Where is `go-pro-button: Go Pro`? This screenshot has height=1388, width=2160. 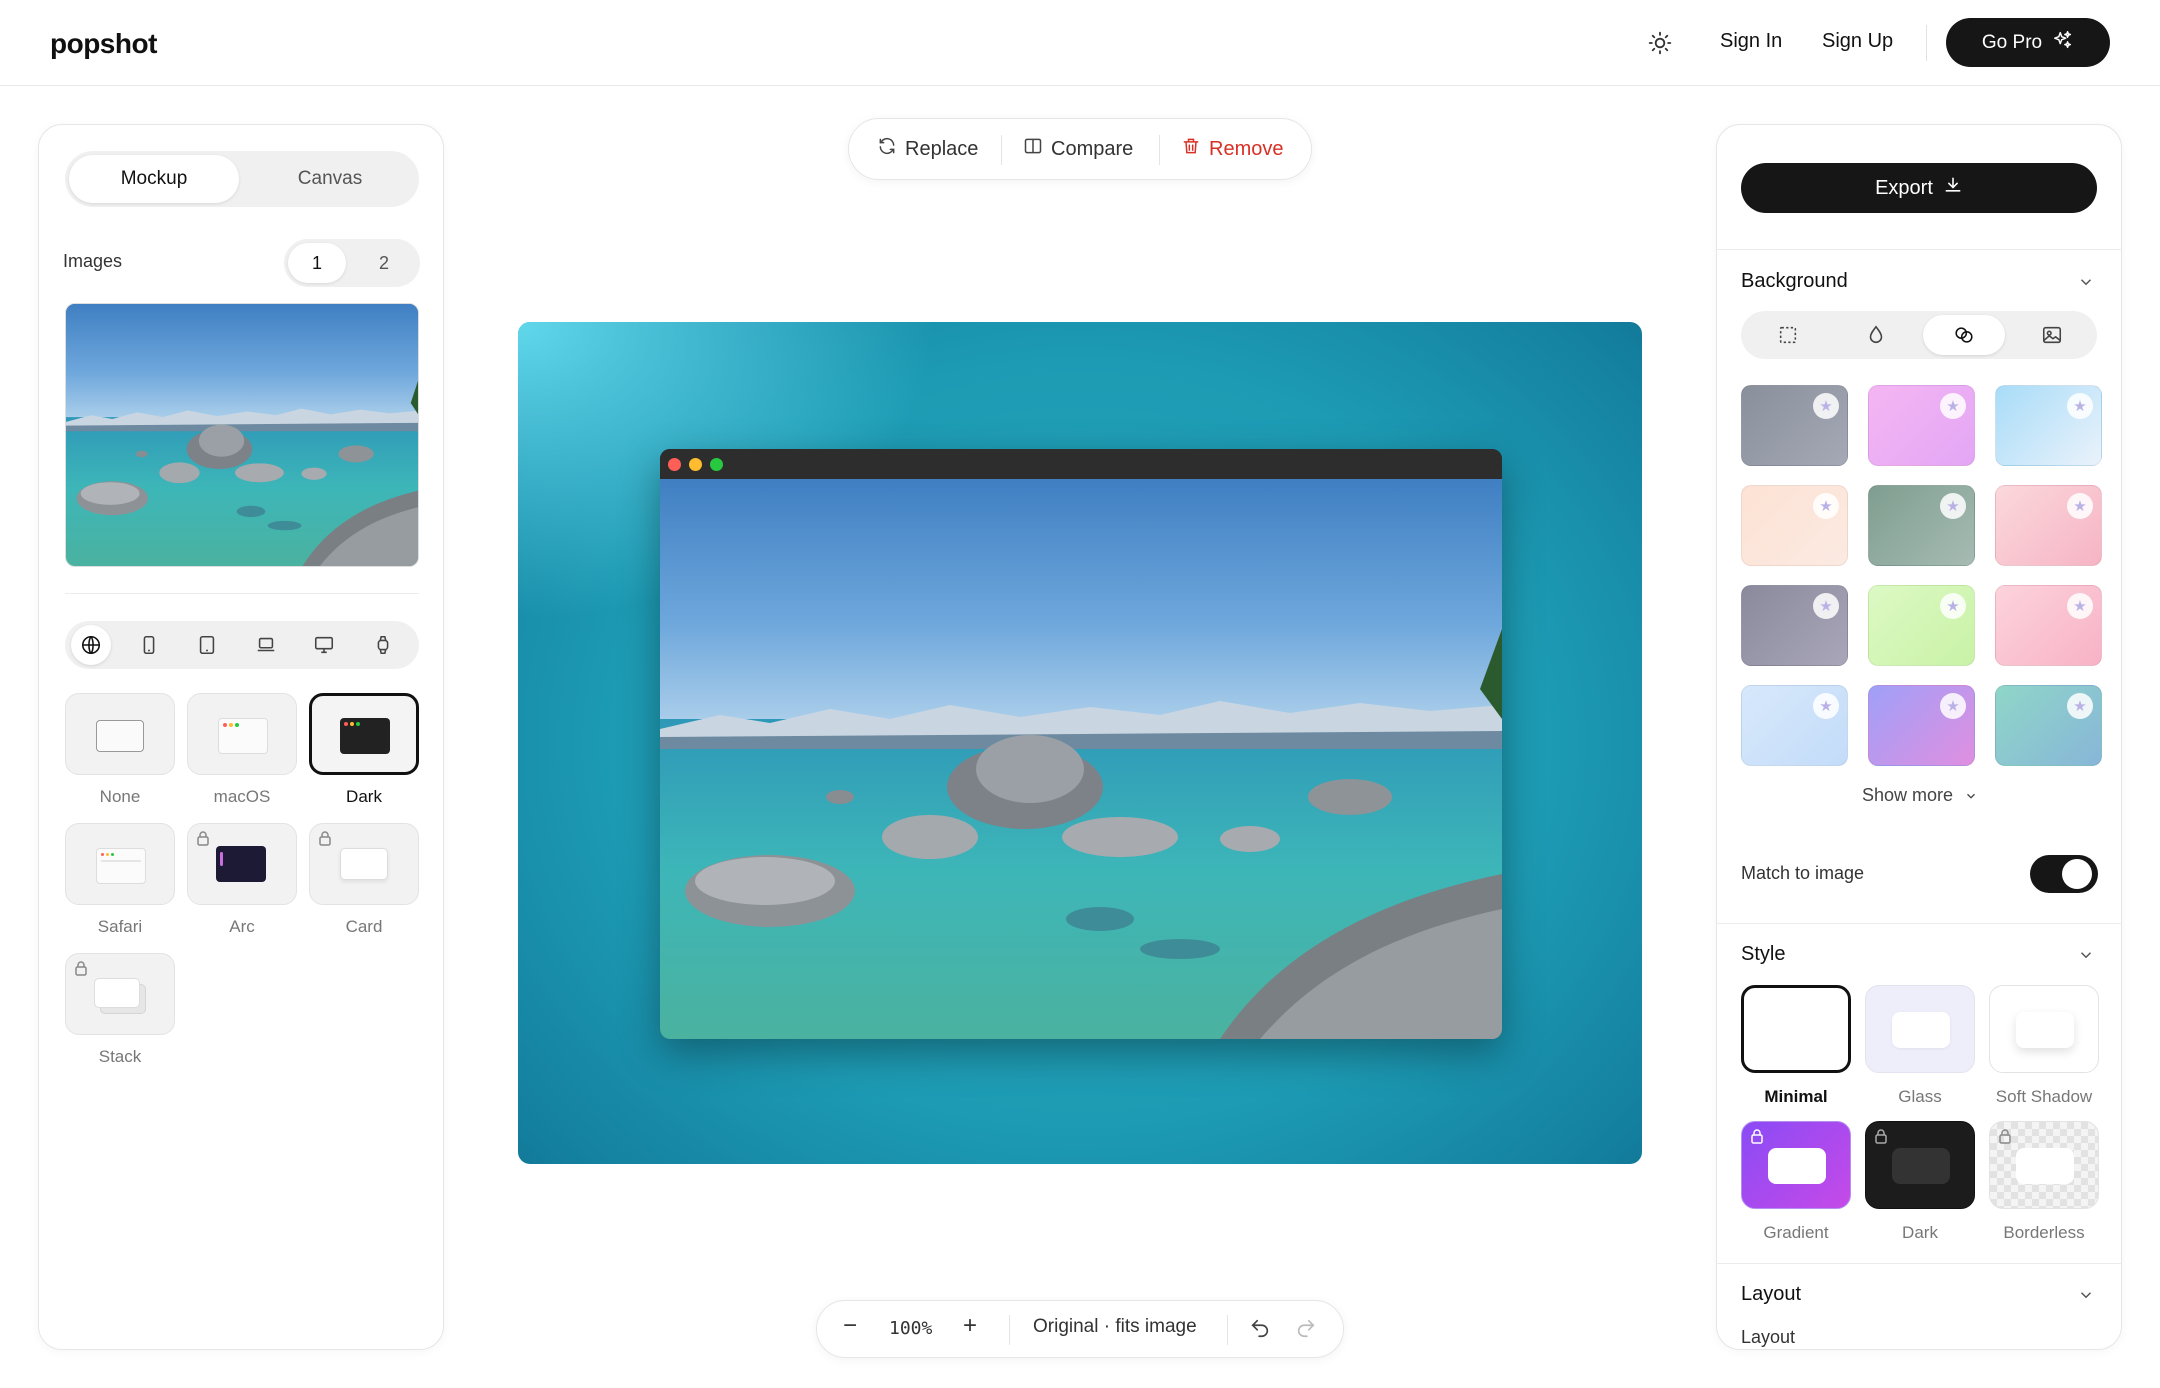
go-pro-button: Go Pro is located at coordinates (2028, 42).